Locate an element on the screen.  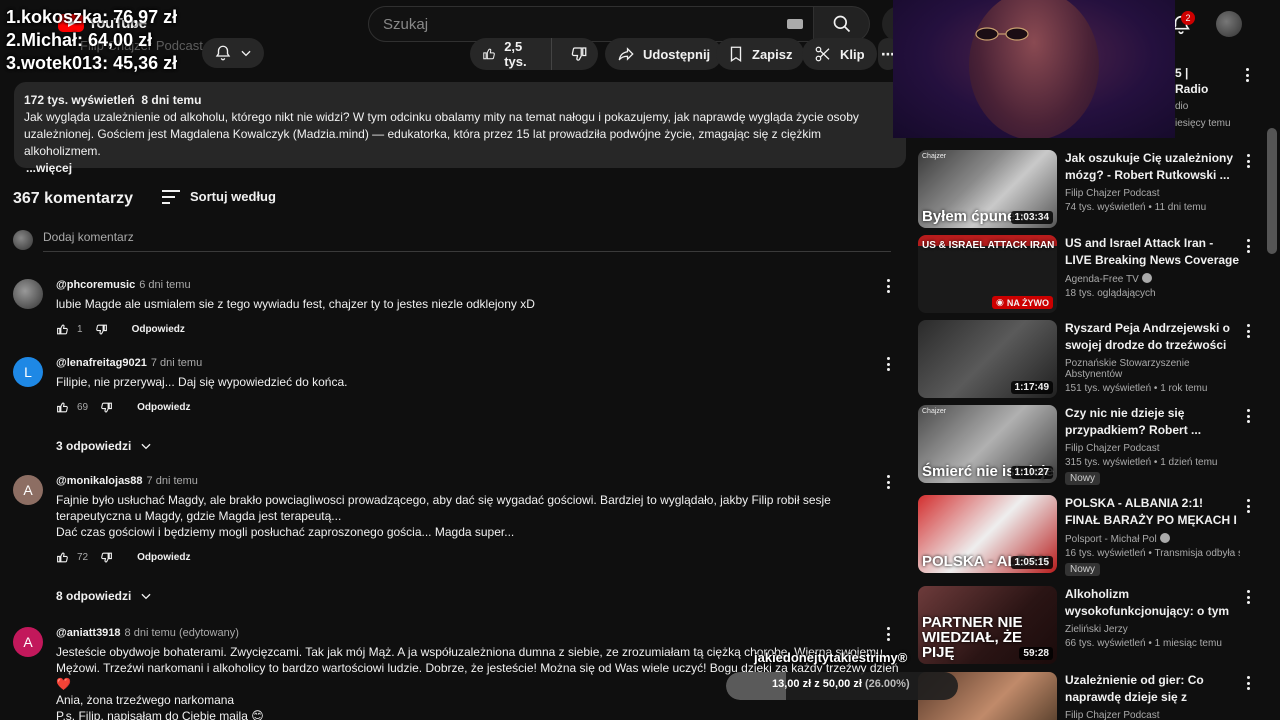
video-duration: 1:03:34 is located at coordinates (1031, 217).